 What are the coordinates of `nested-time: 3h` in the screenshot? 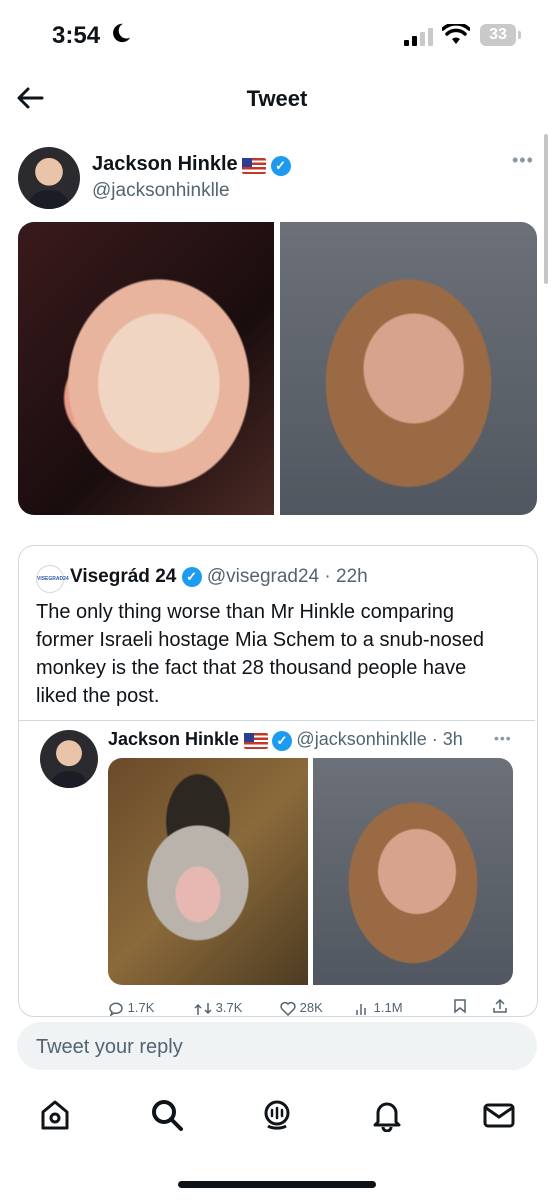 It's located at (452, 739).